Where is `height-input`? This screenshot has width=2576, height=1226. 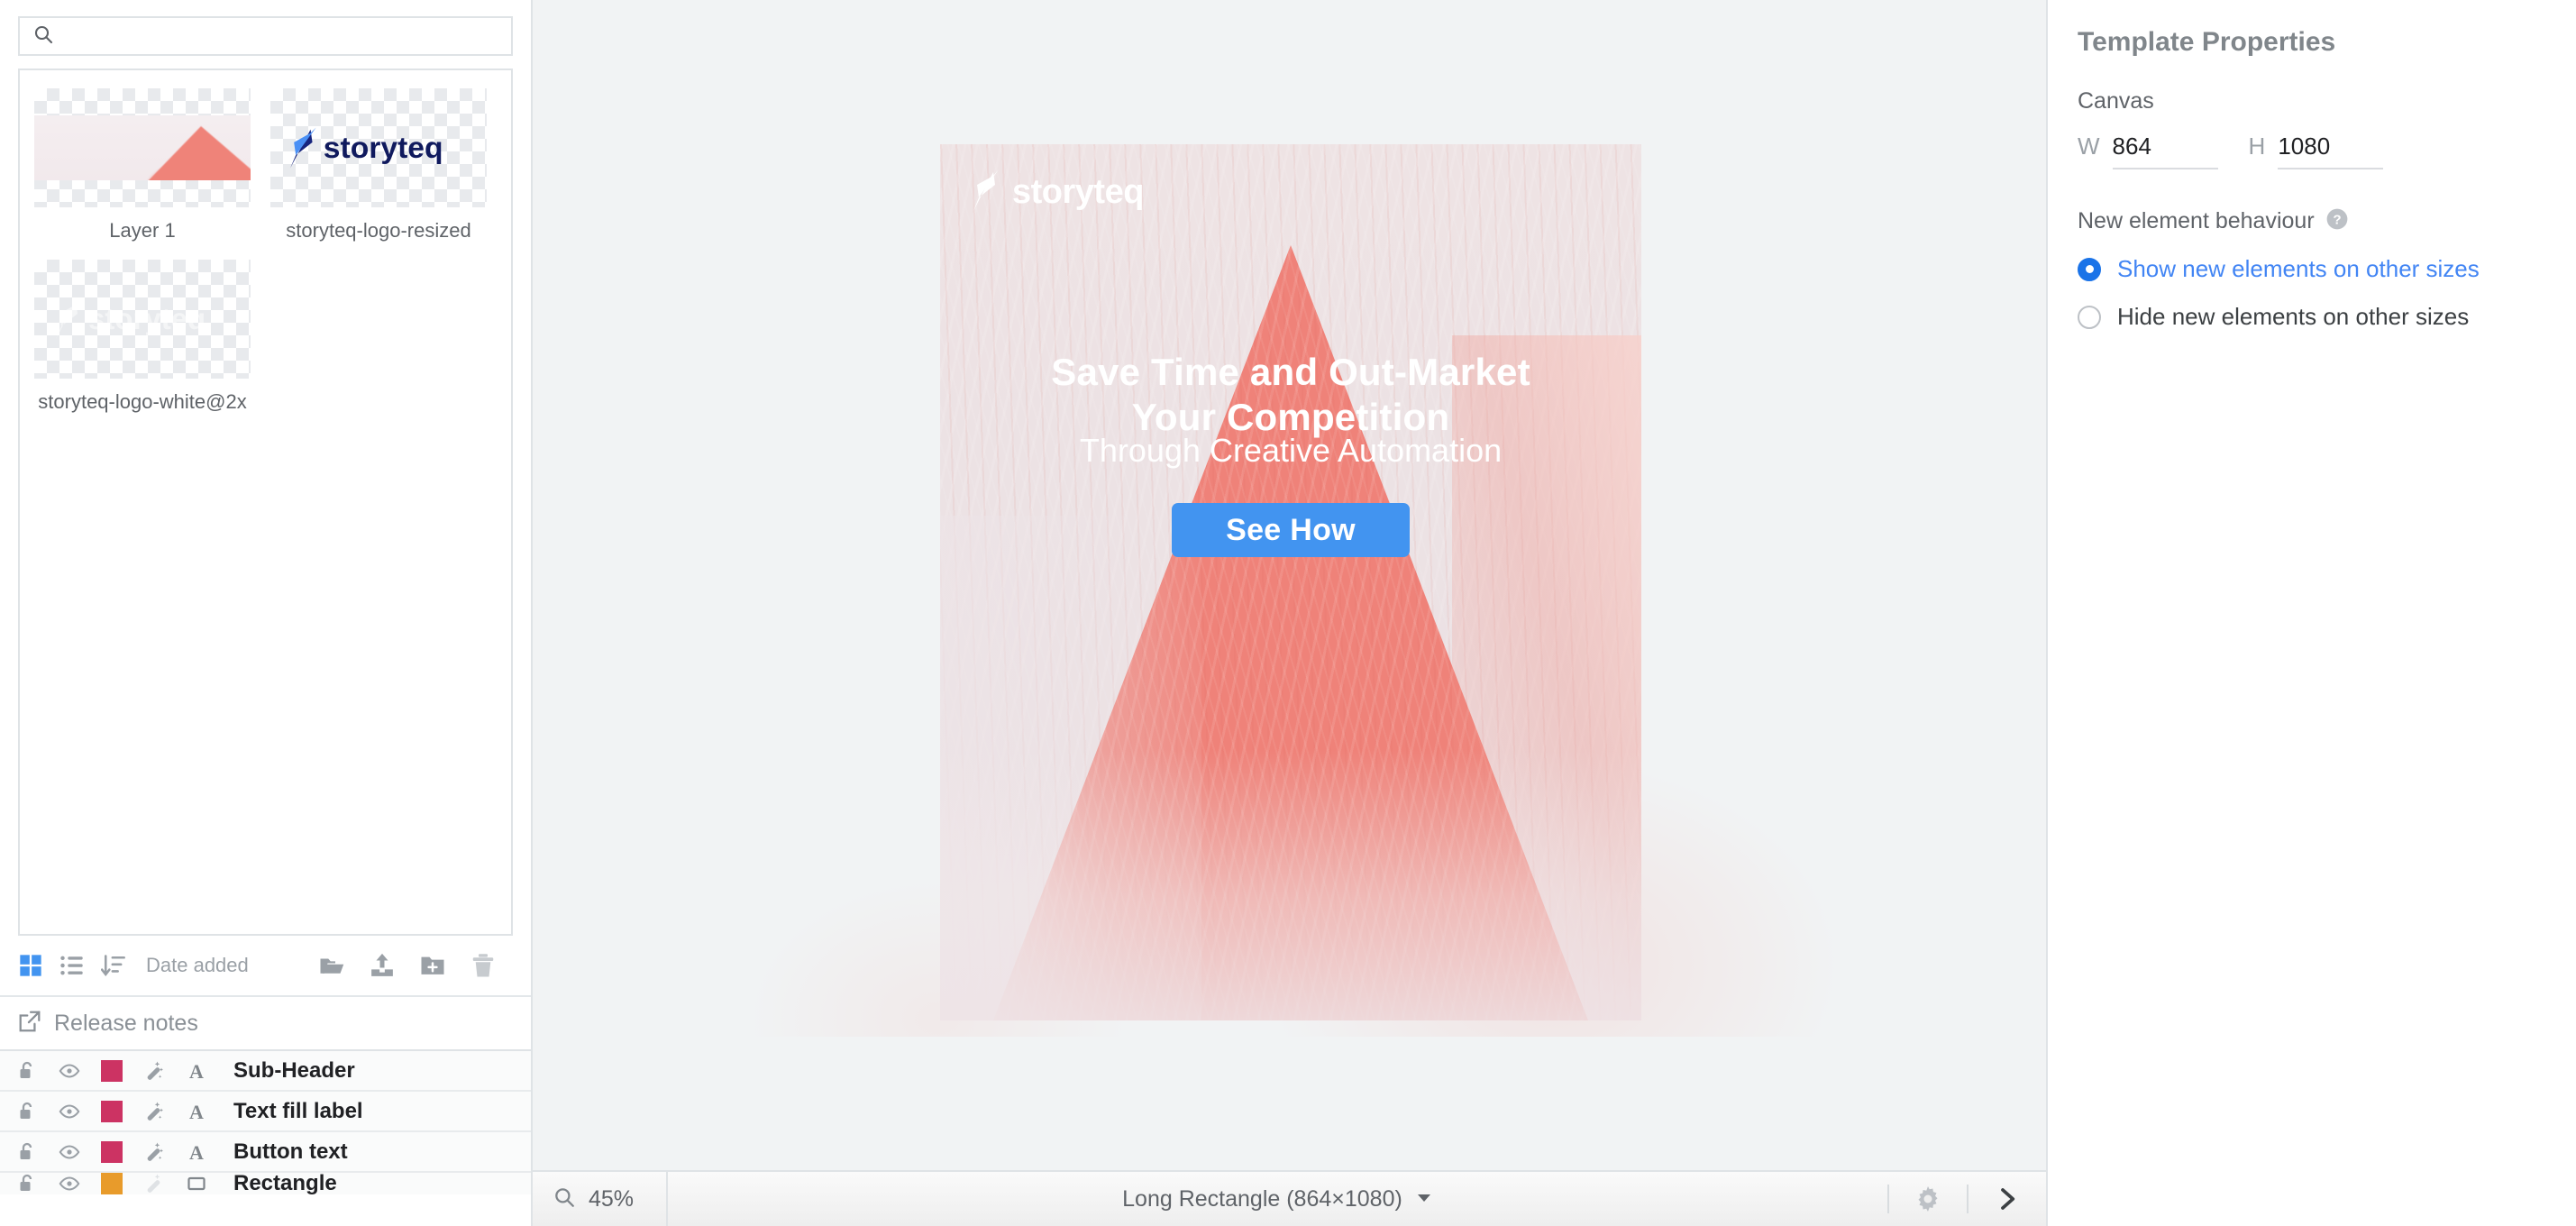 height-input is located at coordinates (2331, 151).